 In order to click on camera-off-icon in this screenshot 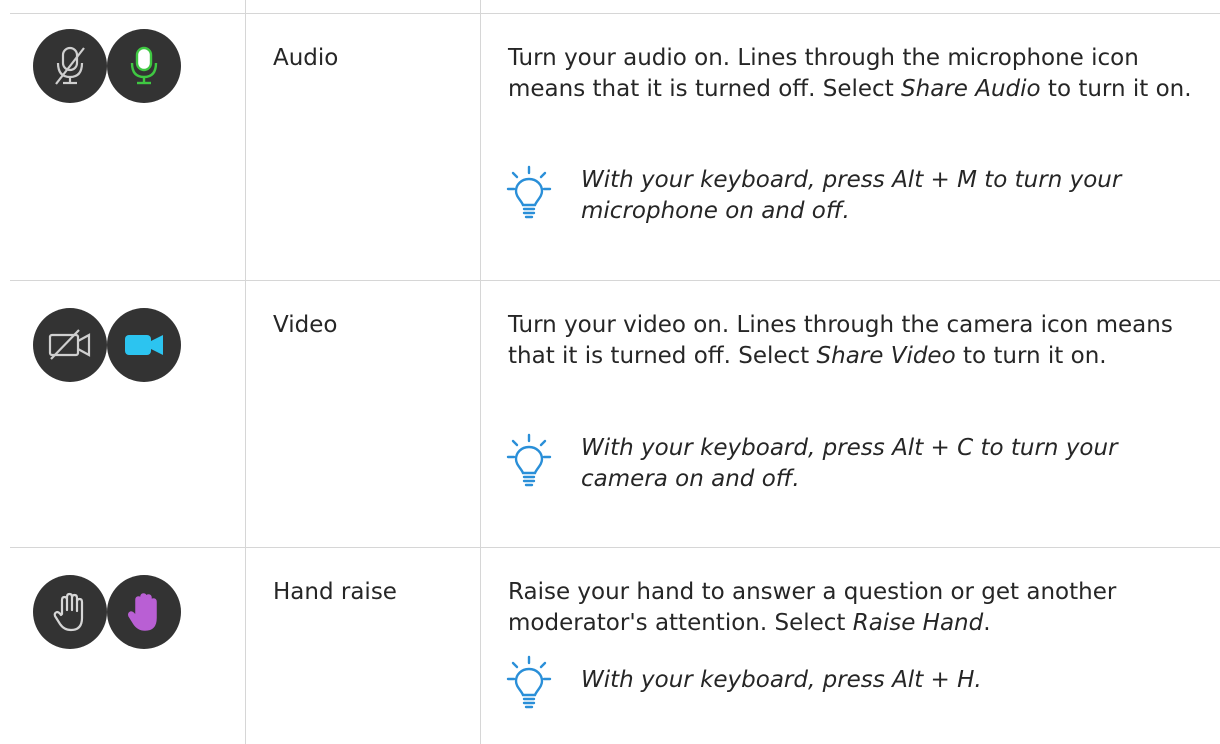, I will do `click(70, 345)`.